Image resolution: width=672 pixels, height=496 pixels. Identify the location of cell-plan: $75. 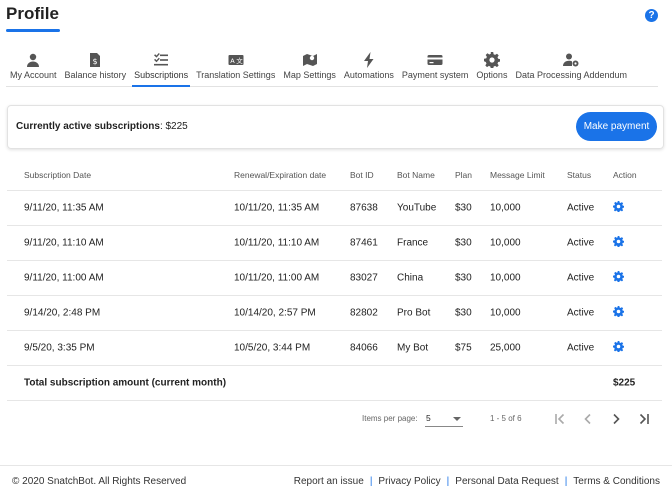
(463, 348).